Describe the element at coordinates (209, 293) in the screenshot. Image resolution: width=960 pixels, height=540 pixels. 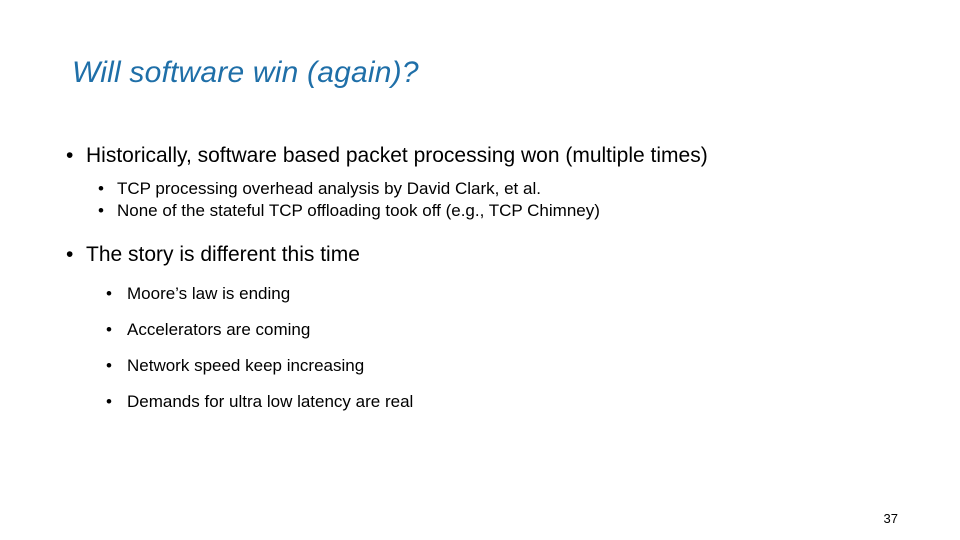
I see `bullet-level2-text: Moore’s law is ending` at that location.